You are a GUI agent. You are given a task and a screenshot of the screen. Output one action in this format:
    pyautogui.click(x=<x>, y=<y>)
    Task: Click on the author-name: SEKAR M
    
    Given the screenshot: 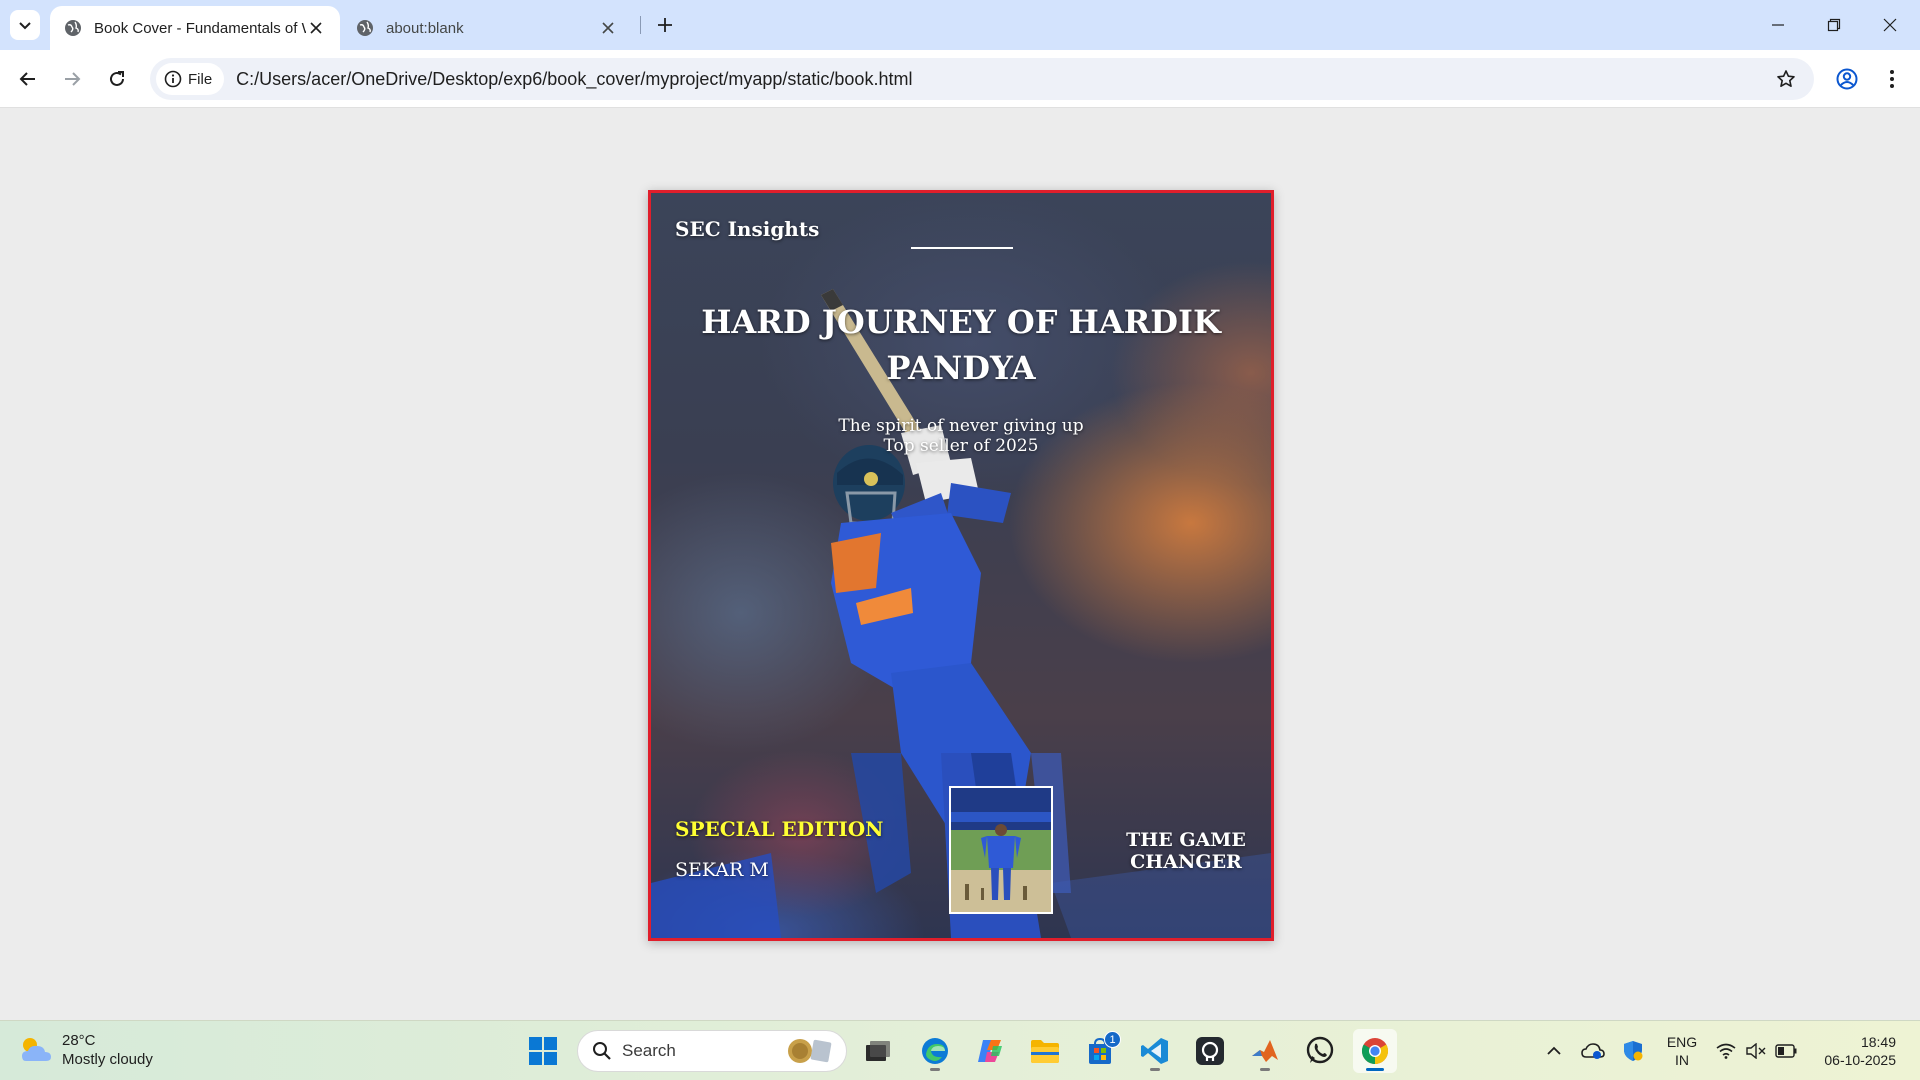 What is the action you would take?
    pyautogui.click(x=722, y=870)
    